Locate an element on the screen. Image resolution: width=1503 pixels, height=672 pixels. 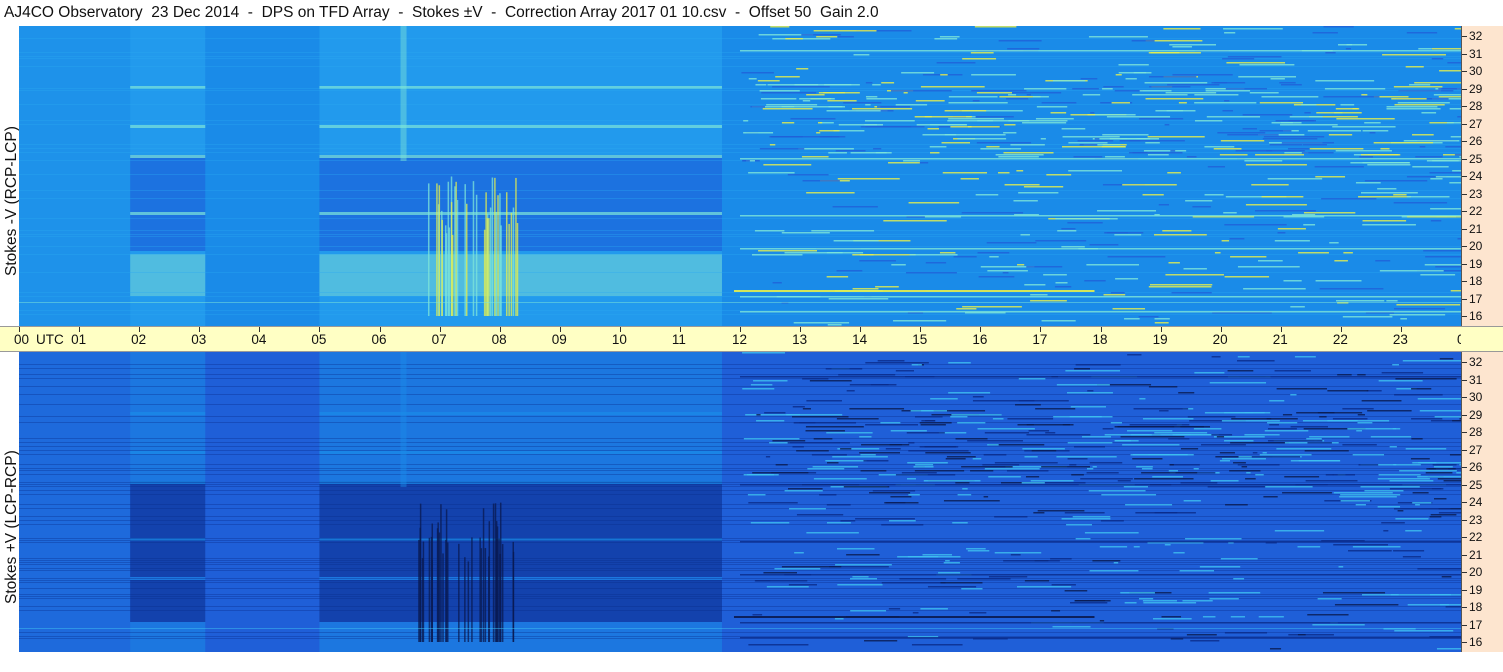
frequency-tick-label: 24 is located at coordinates (1476, 502).